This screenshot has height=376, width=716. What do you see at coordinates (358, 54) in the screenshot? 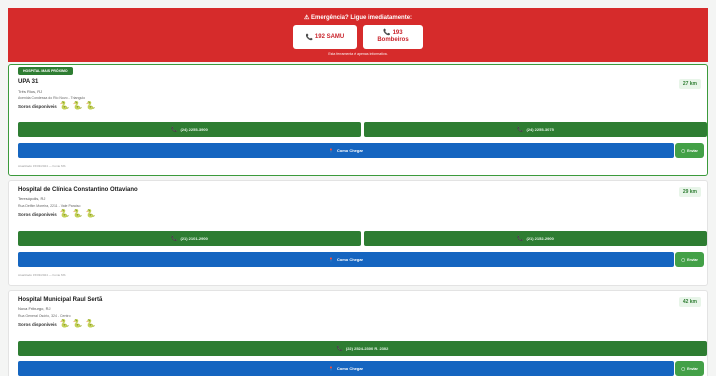
I see `disclaimer-note: Esta ferramenta é apenas informativa.` at bounding box center [358, 54].